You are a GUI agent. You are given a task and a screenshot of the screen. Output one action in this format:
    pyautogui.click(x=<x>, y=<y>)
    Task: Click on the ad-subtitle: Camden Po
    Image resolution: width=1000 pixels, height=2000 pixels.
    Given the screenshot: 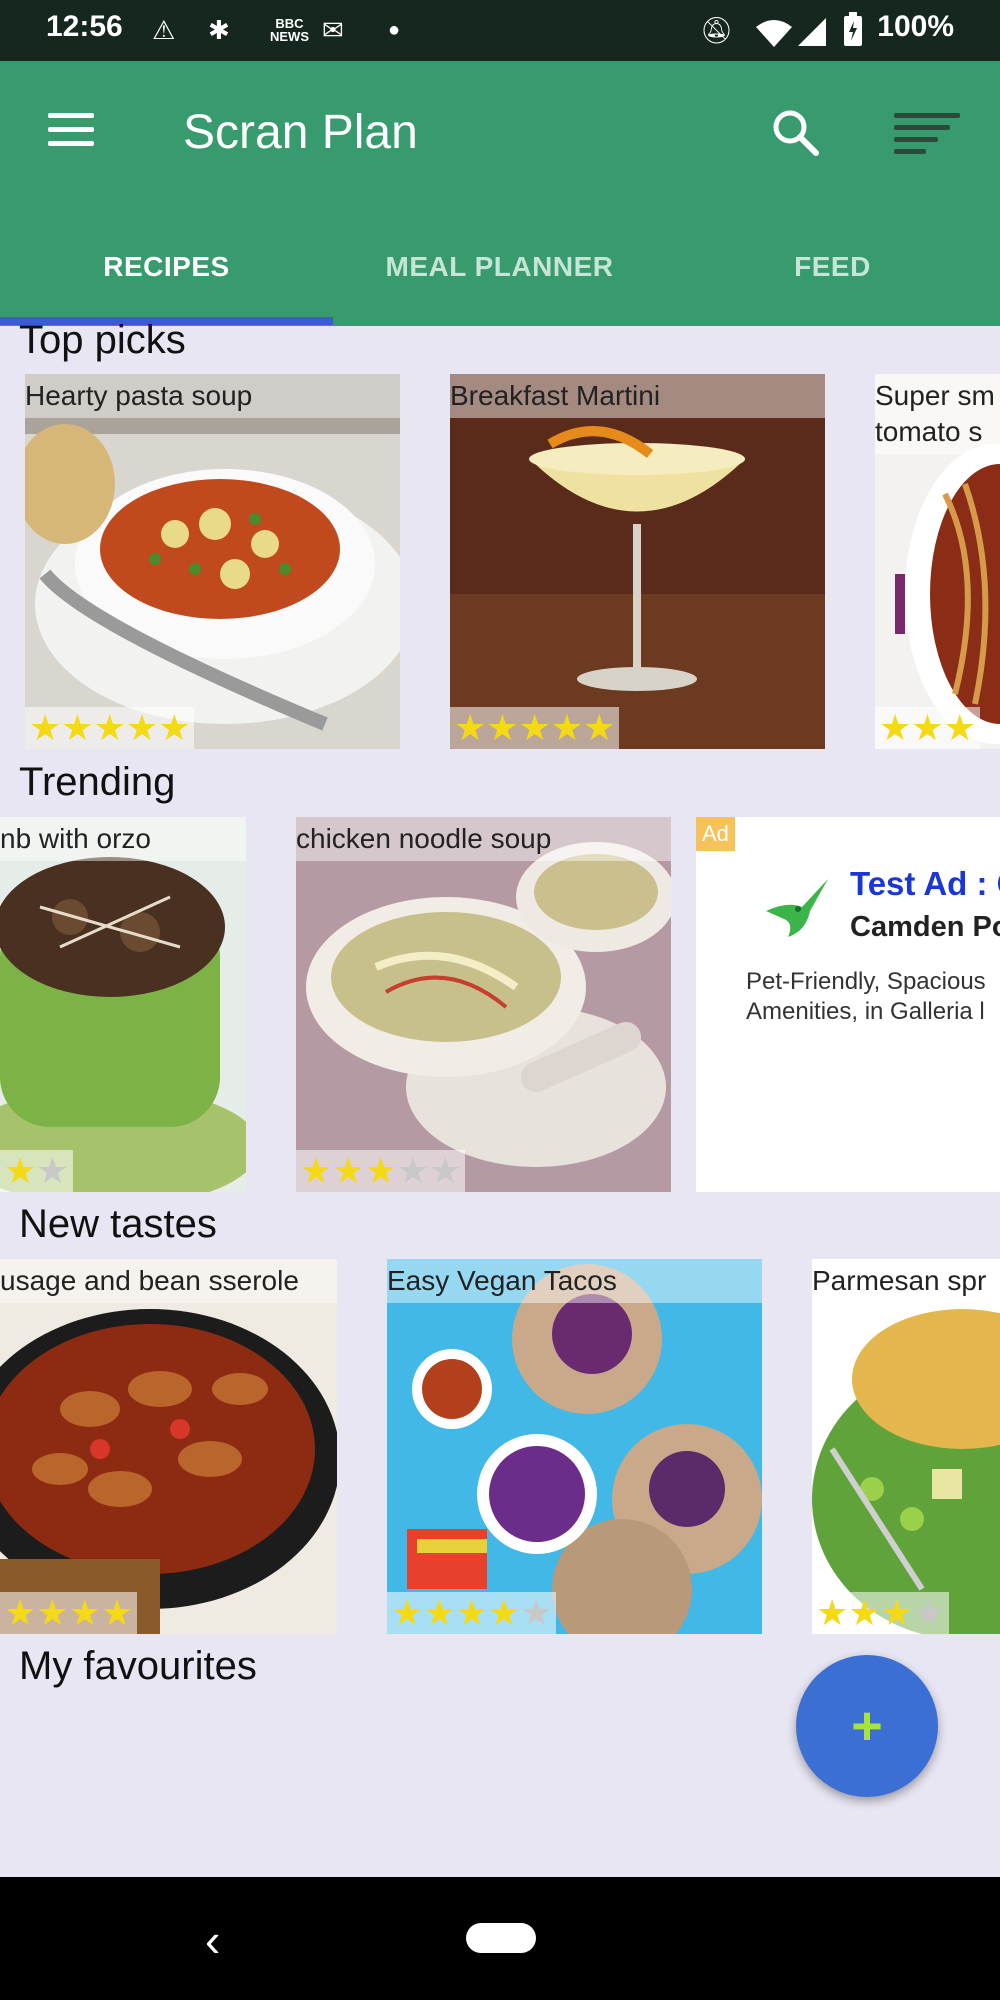 What is the action you would take?
    pyautogui.click(x=925, y=927)
    